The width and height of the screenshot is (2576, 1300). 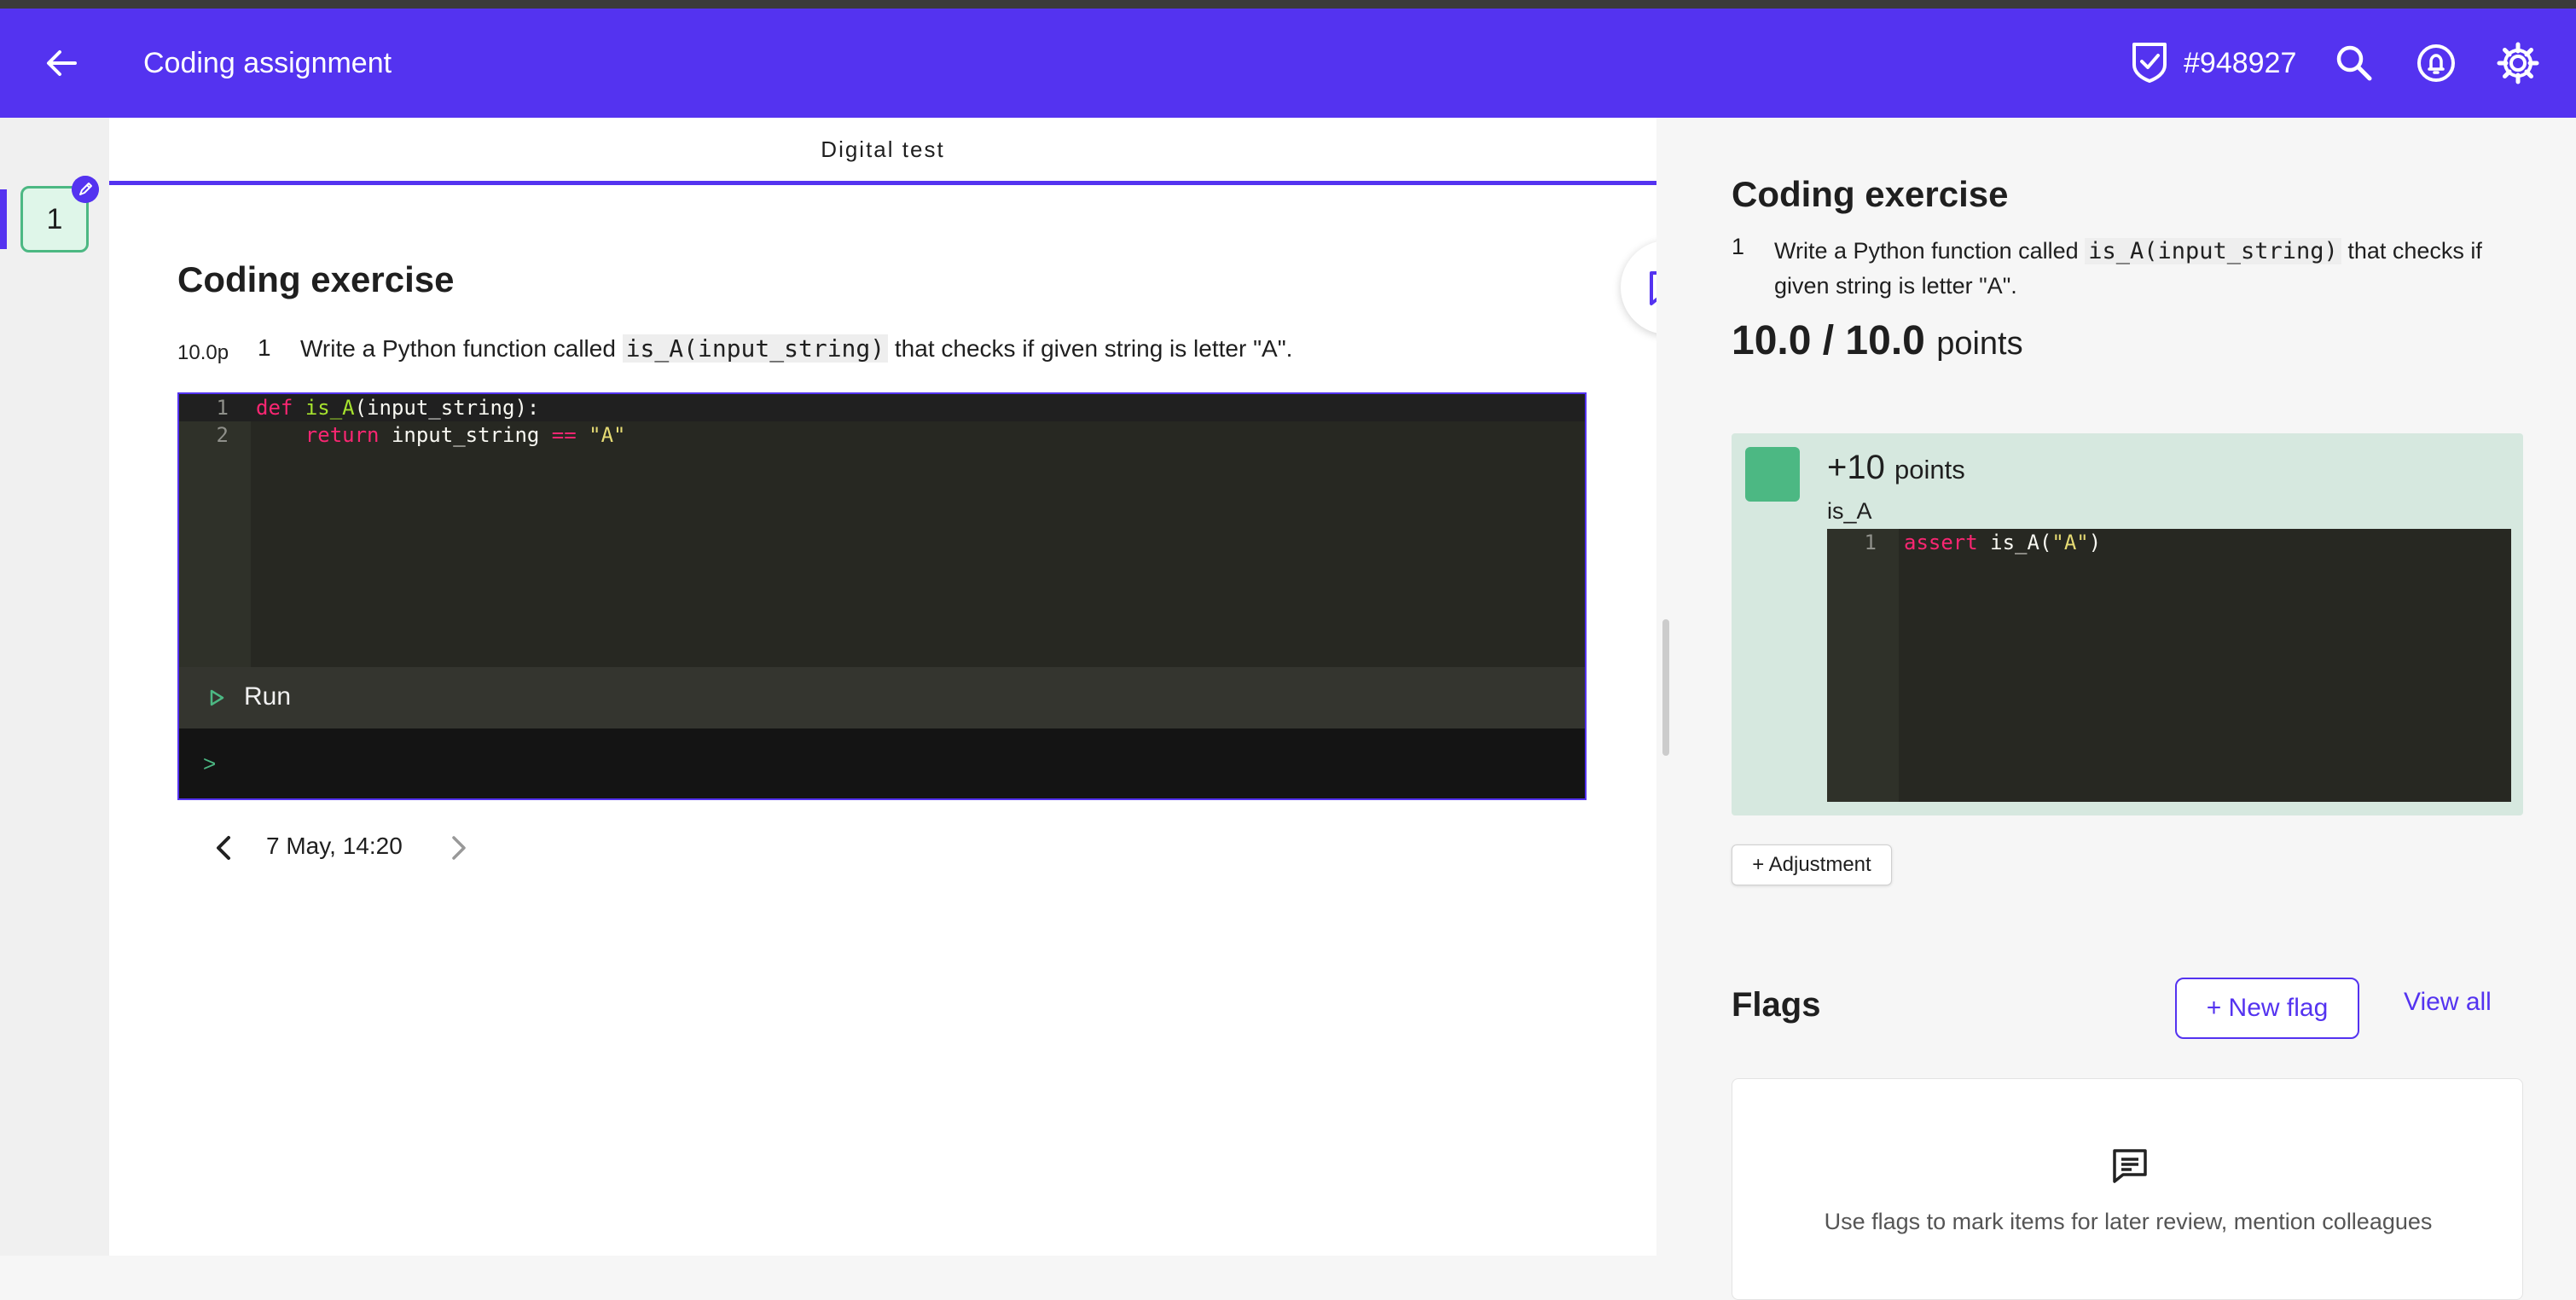 I want to click on view-all-link: View all, so click(x=2448, y=1002).